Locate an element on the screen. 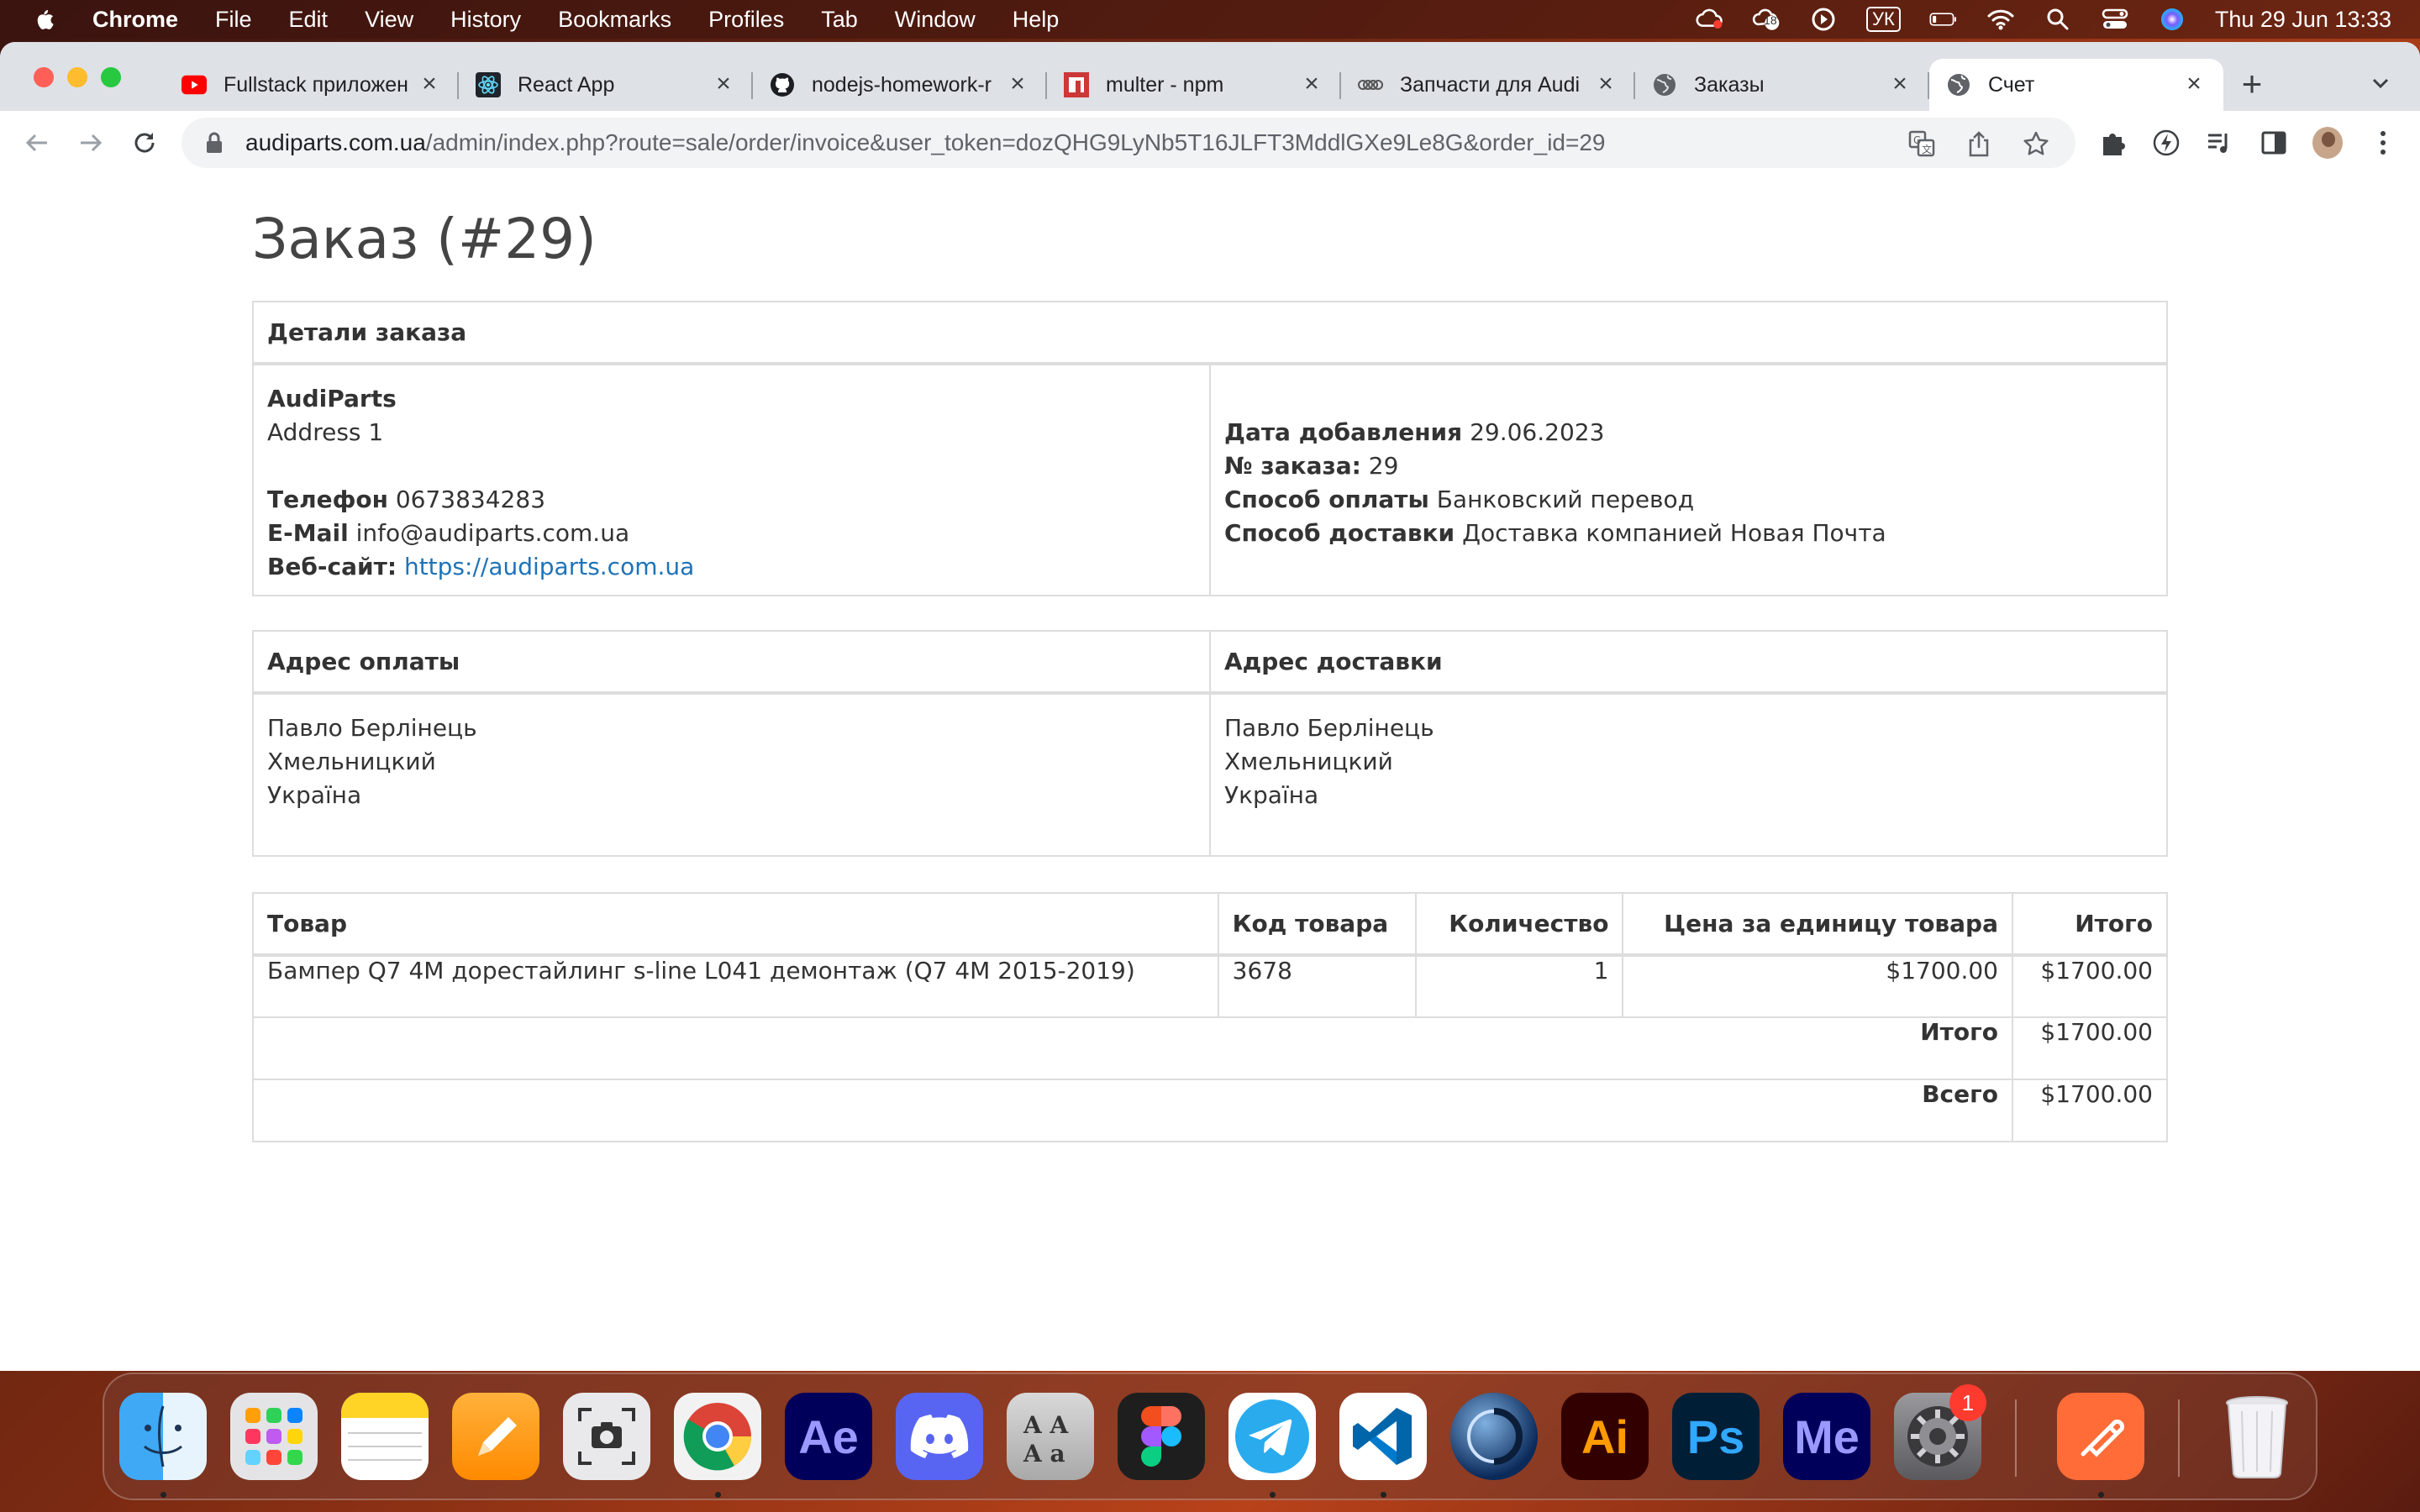 The height and width of the screenshot is (1512, 2420). menu-bookmarks: Bookmarks is located at coordinates (614, 20).